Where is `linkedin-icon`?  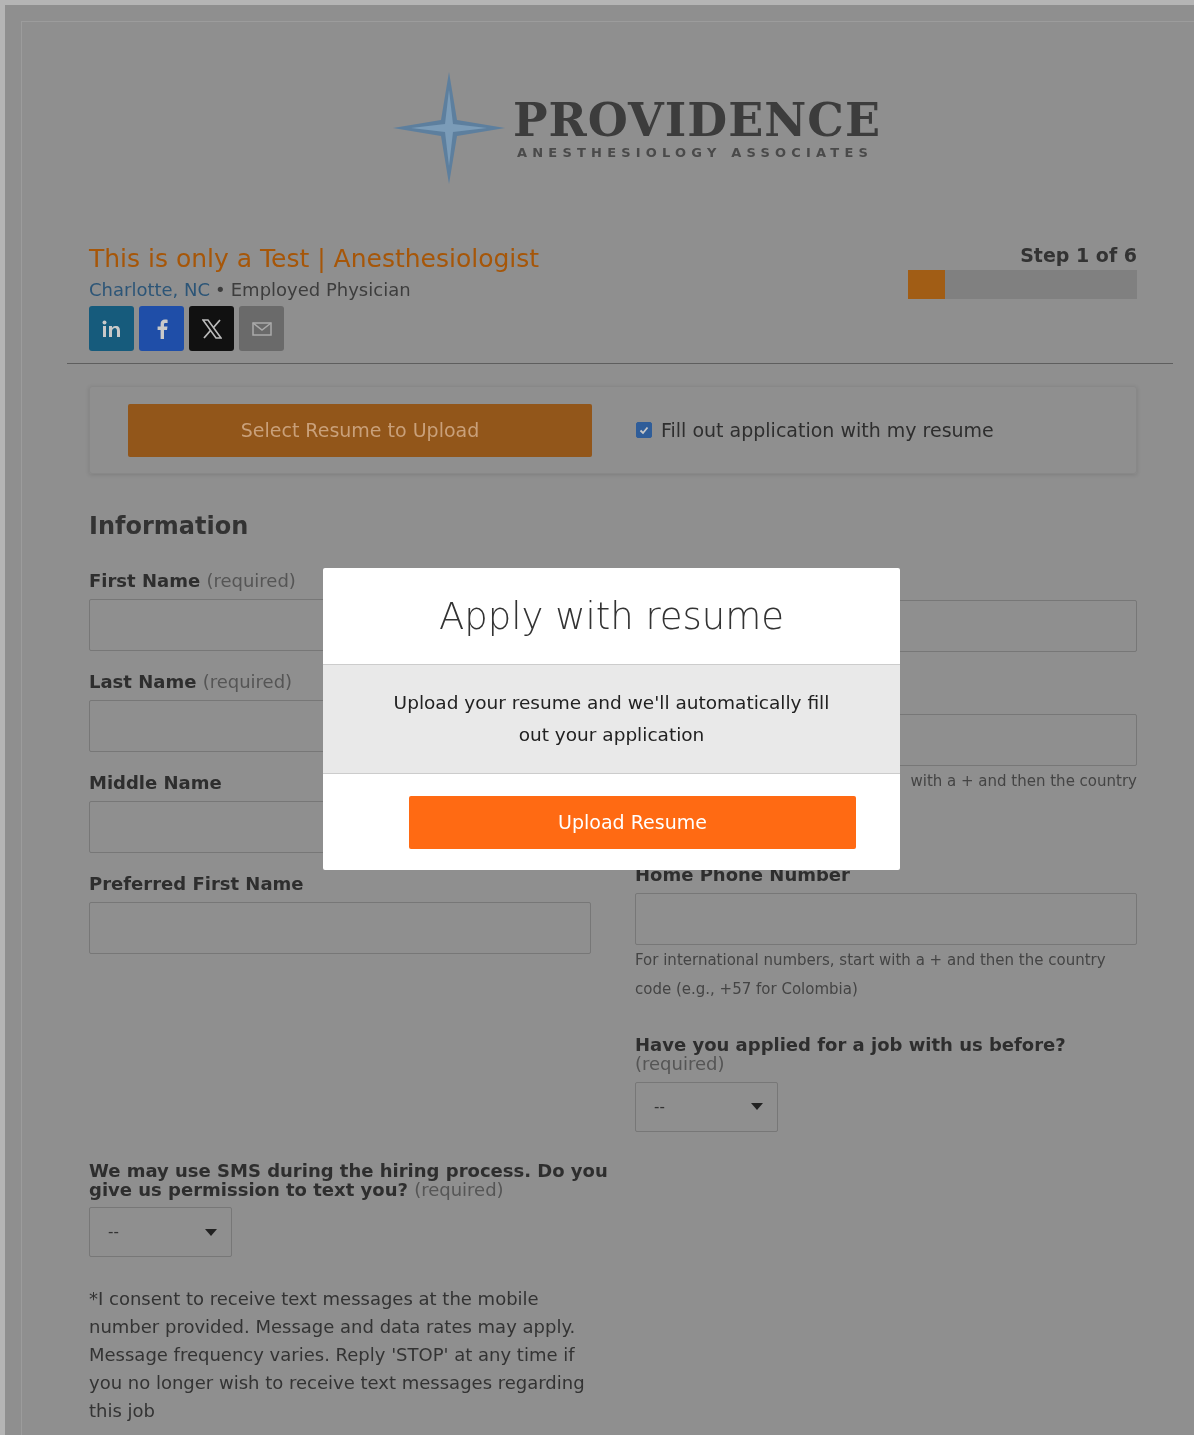
linkedin-icon is located at coordinates (111, 328).